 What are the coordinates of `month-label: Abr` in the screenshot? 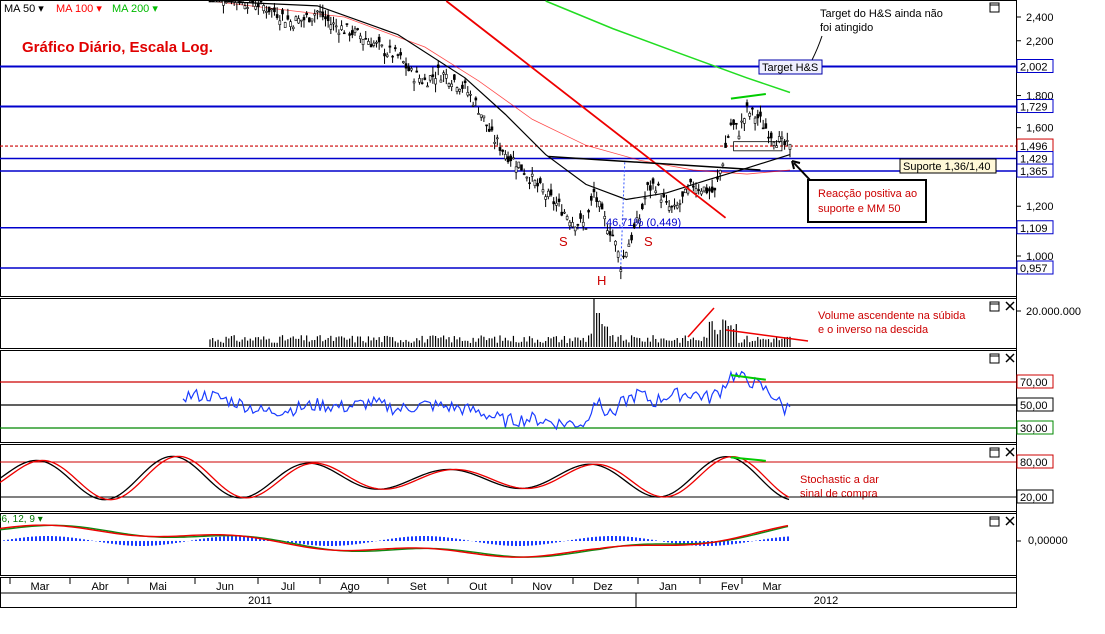 It's located at (99, 587).